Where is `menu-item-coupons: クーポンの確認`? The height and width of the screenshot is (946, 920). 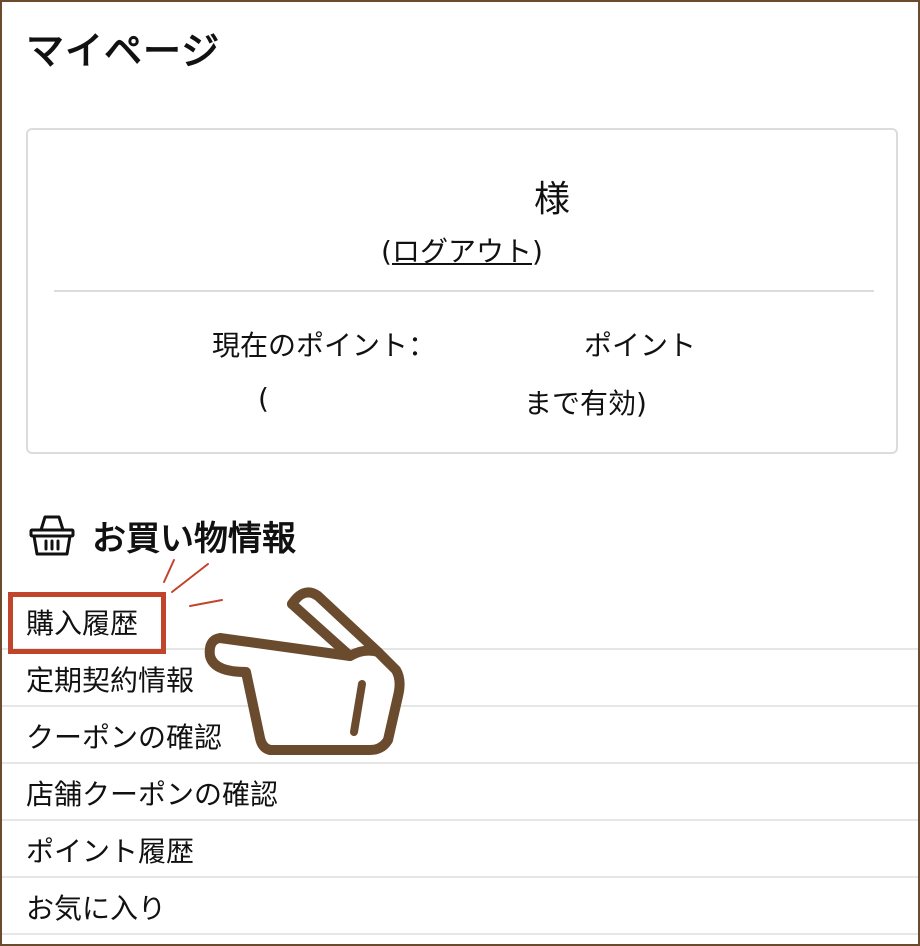
menu-item-coupons: クーポンの確認 is located at coordinates (460, 735).